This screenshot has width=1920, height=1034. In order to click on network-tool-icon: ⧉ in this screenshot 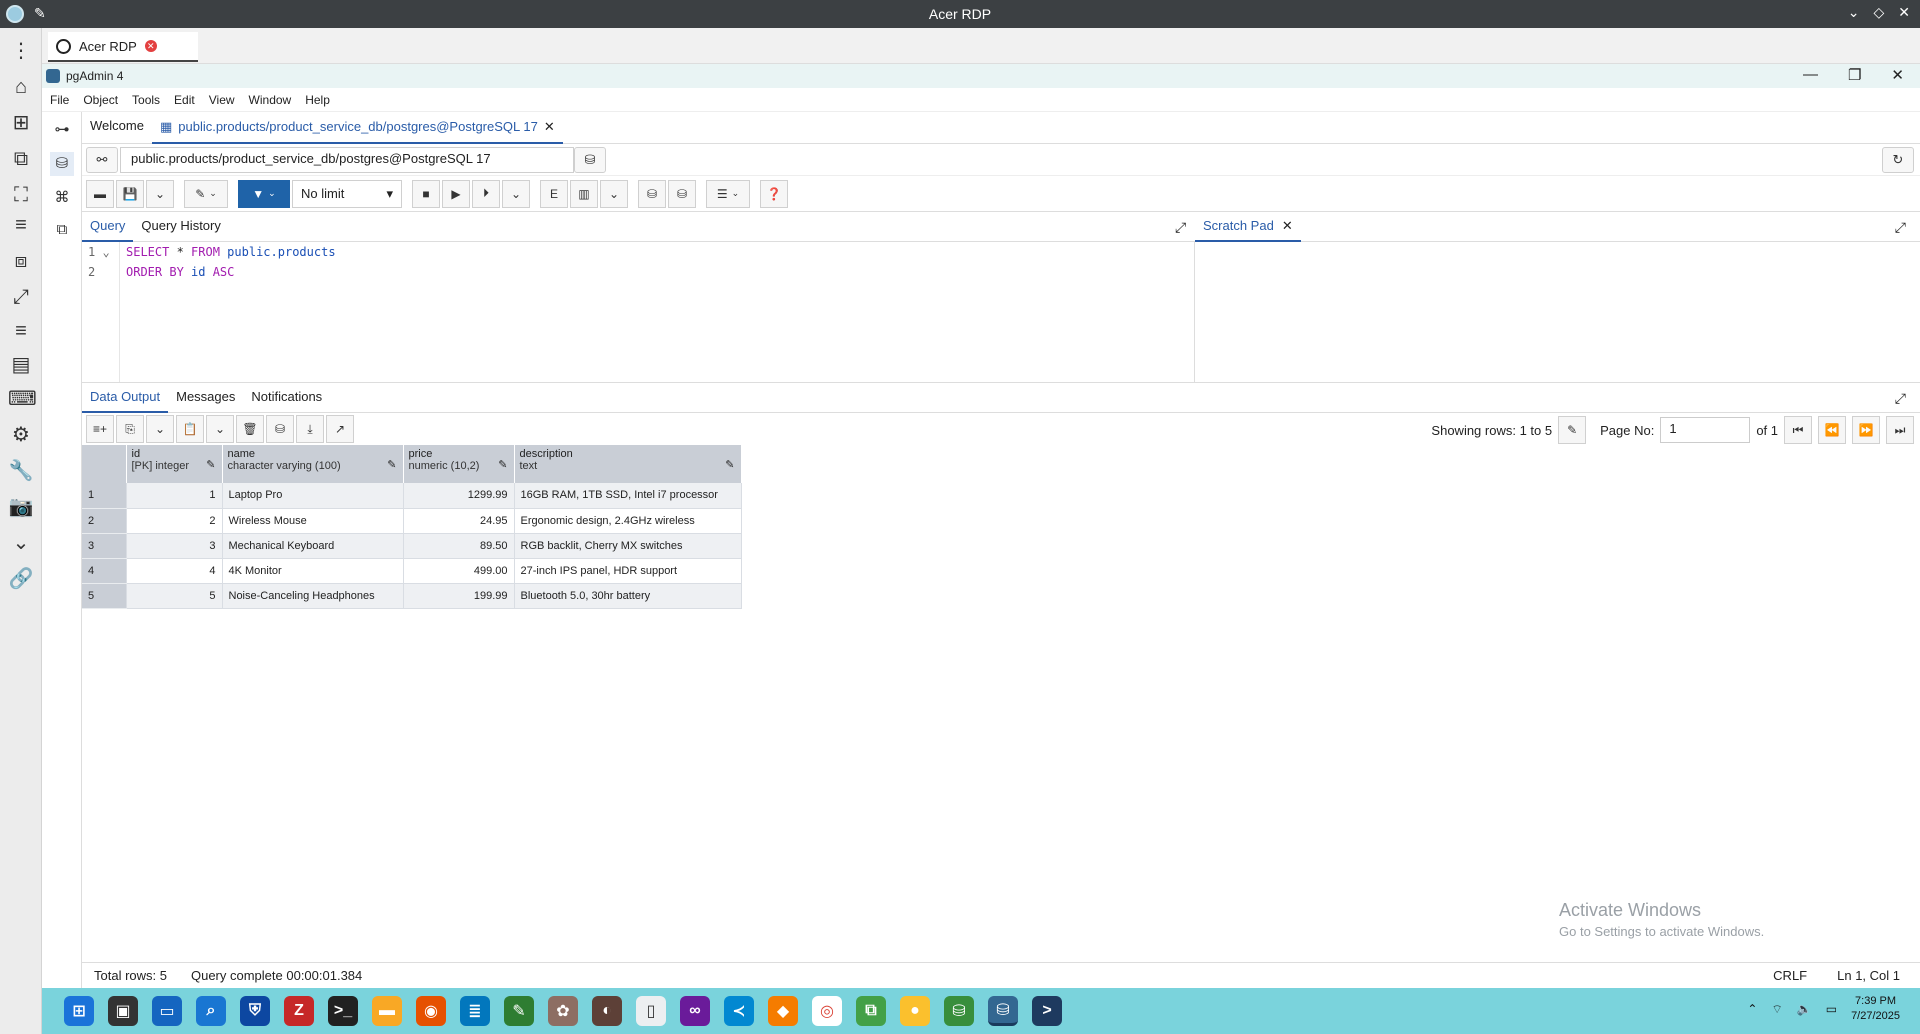, I will do `click(871, 1011)`.